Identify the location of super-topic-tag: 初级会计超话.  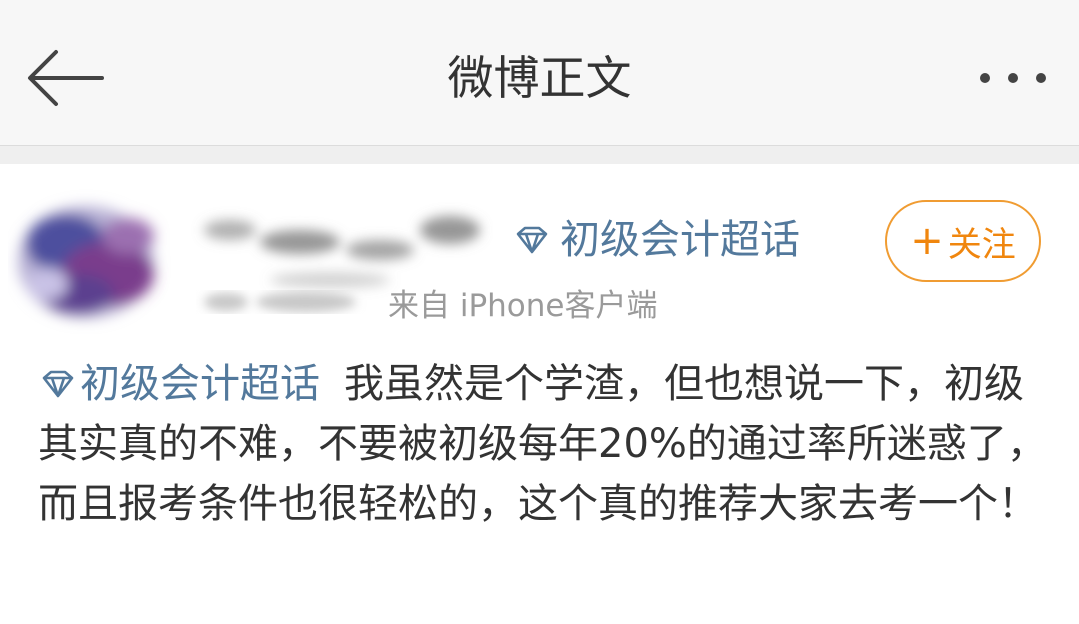
(656, 240).